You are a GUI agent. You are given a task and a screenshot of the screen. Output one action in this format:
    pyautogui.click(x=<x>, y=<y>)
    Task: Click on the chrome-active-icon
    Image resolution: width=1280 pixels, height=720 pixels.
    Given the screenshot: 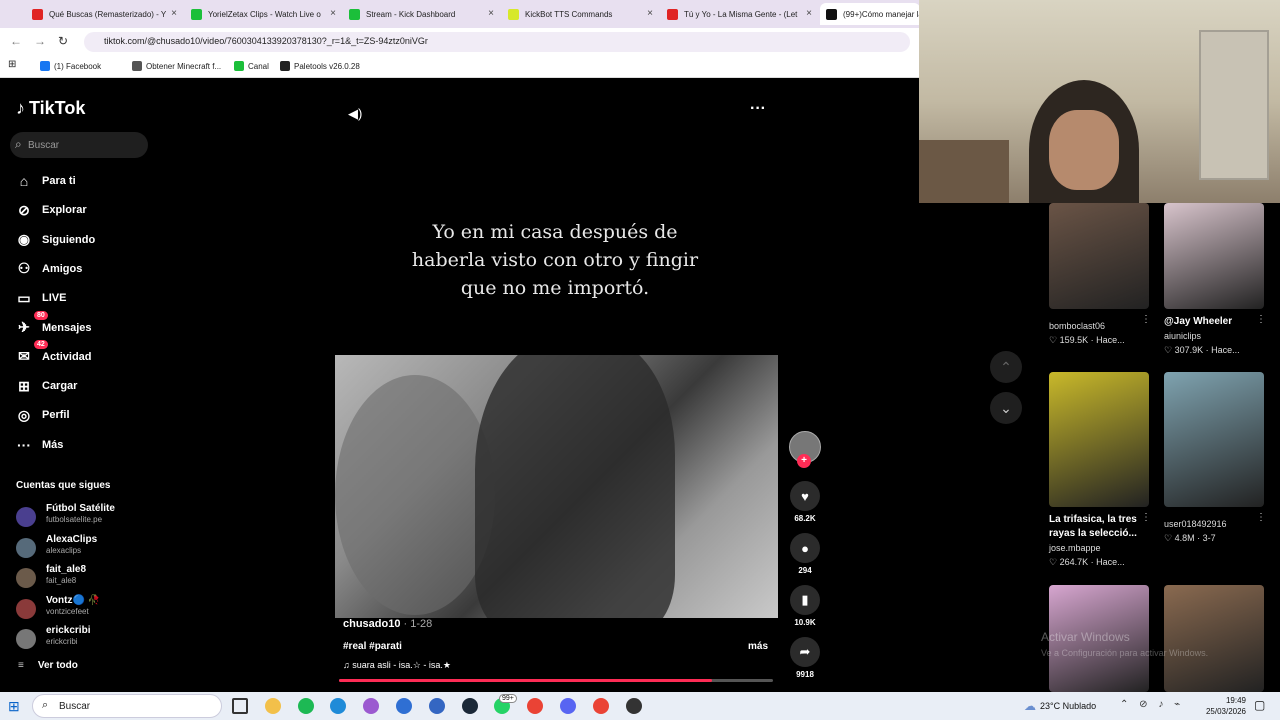 What is the action you would take?
    pyautogui.click(x=600, y=706)
    